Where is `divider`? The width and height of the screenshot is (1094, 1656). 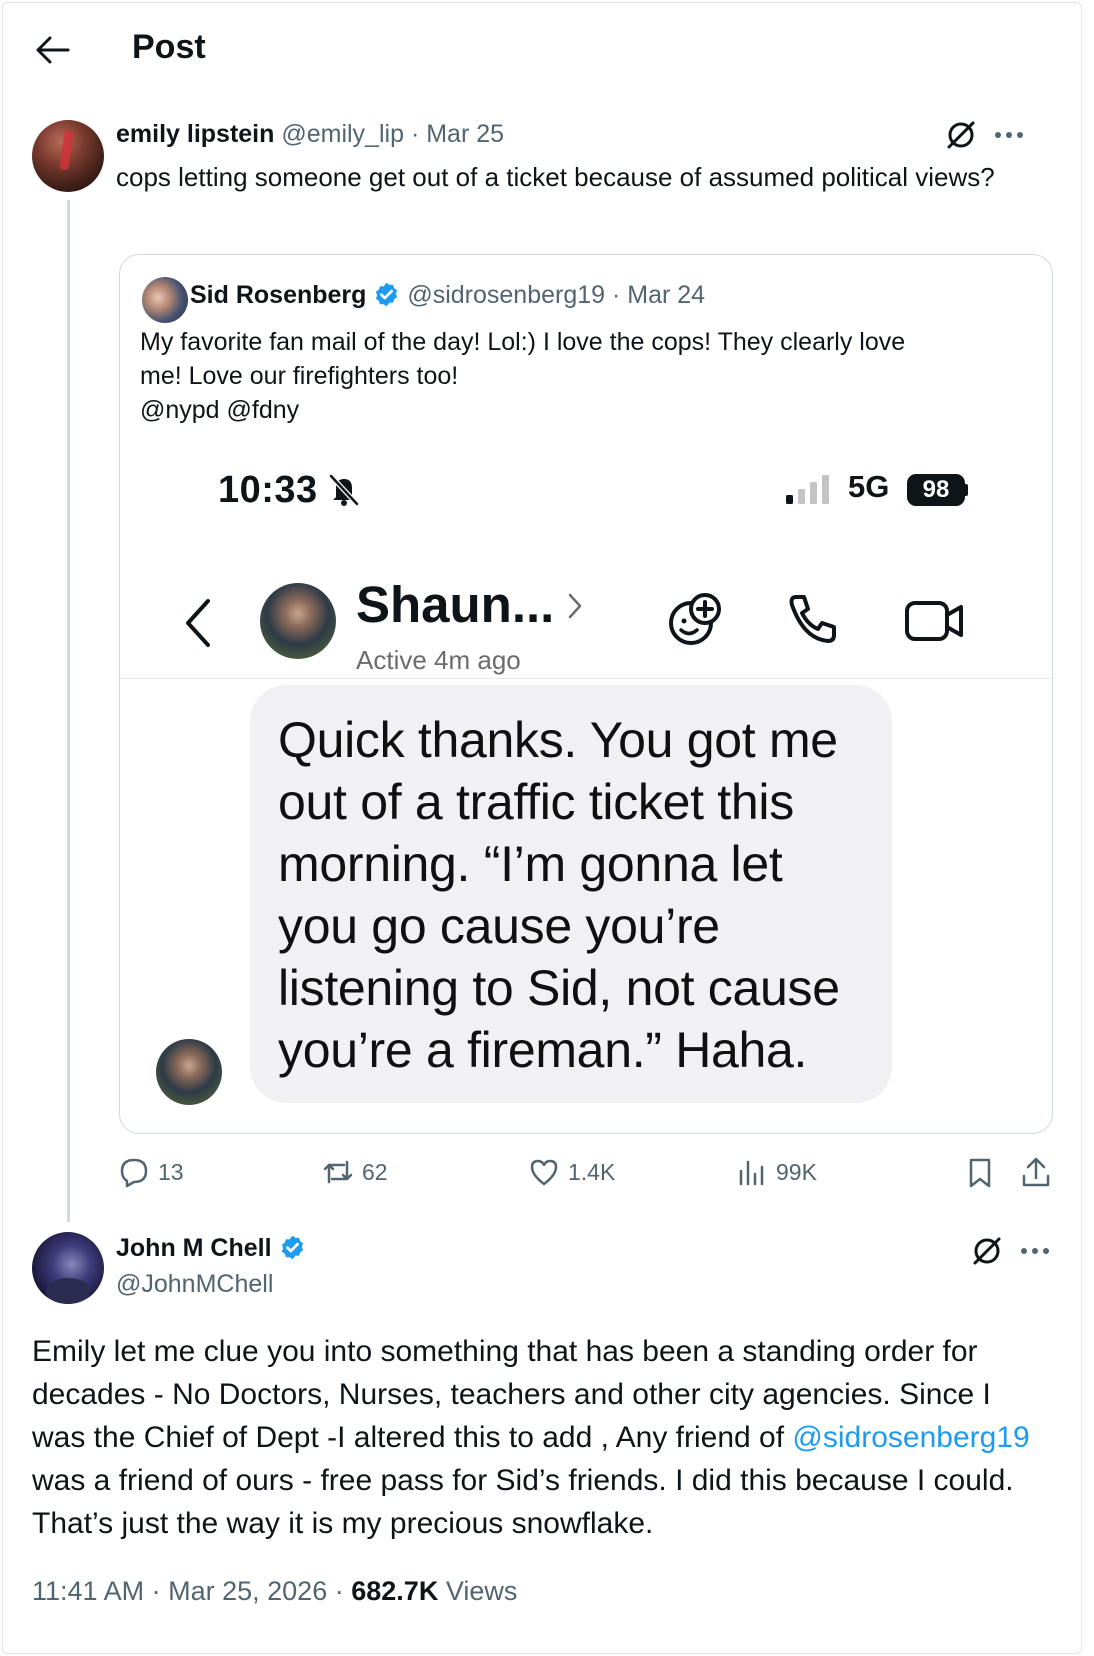
divider is located at coordinates (586, 678).